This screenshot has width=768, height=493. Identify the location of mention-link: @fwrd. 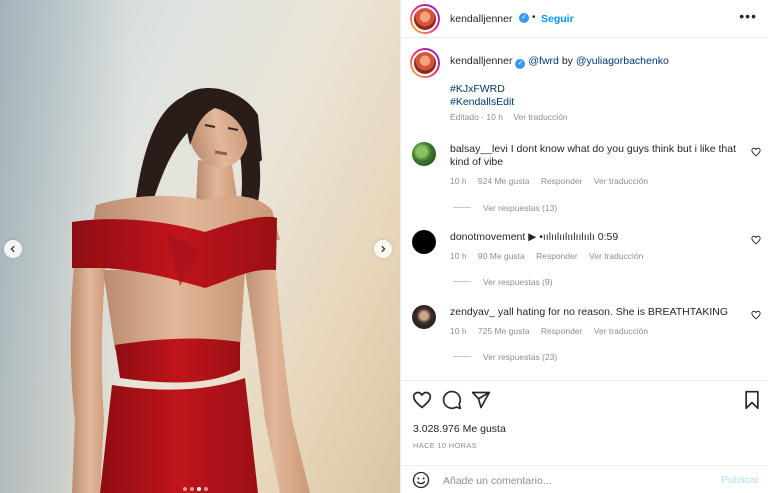
(543, 61).